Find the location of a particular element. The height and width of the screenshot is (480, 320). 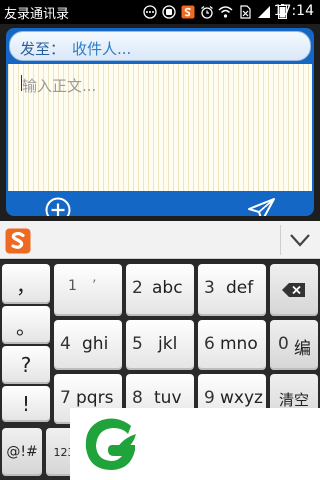

add-circle-icon is located at coordinates (58, 206).